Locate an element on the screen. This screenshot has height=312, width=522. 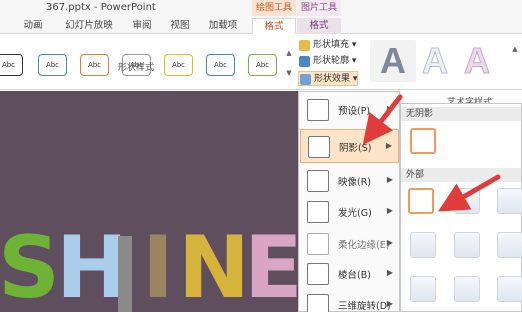
menu-item-glow: 发光(G) ▶ is located at coordinates (349, 212).